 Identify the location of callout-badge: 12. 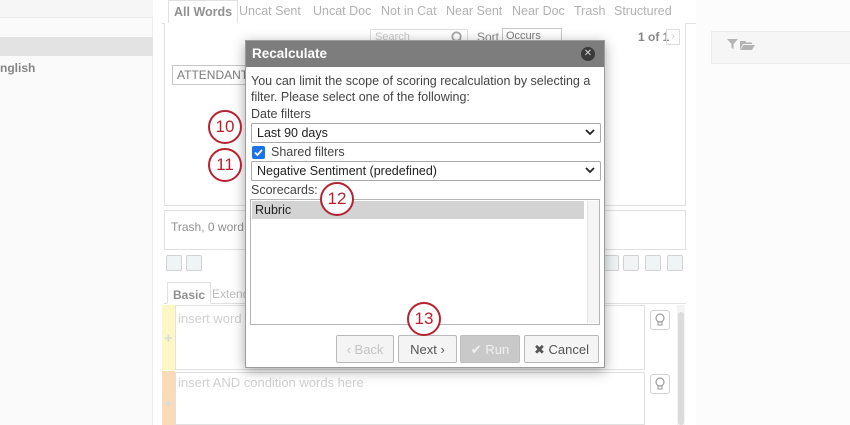
(337, 199).